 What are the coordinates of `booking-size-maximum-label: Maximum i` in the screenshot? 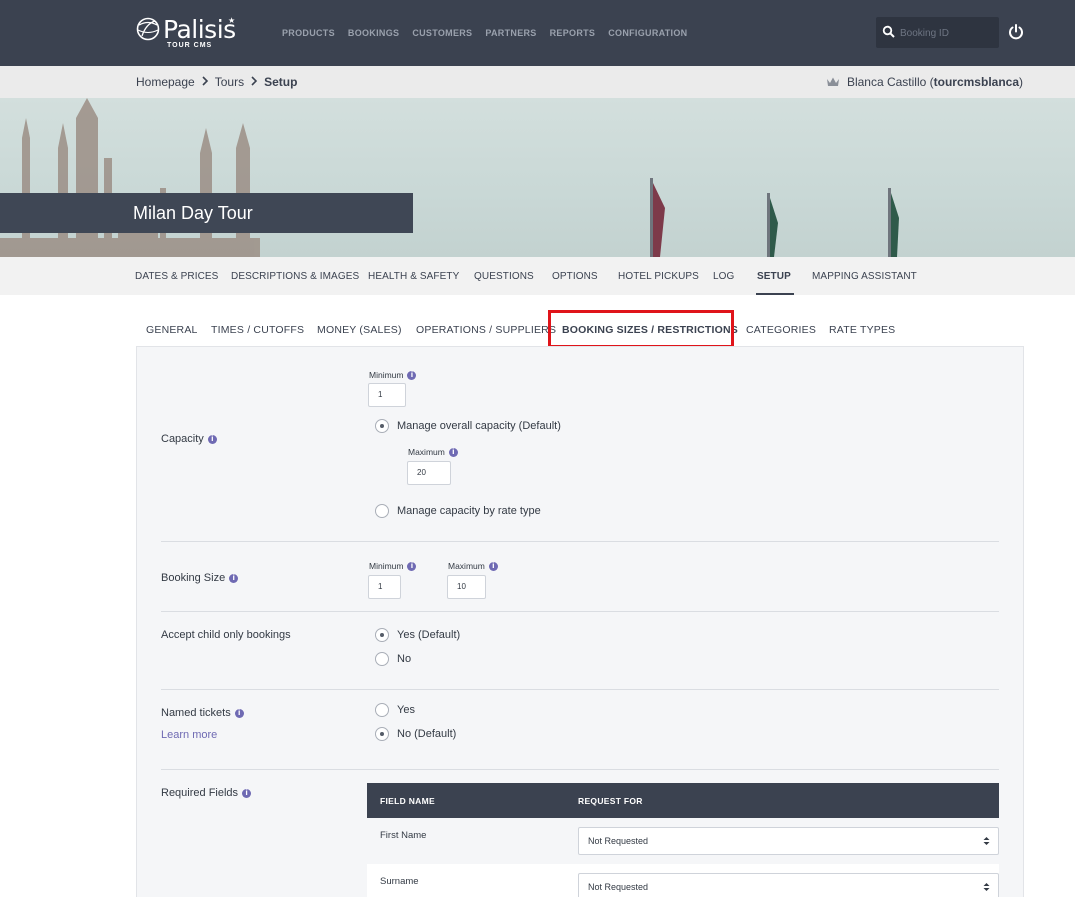 It's located at (473, 566).